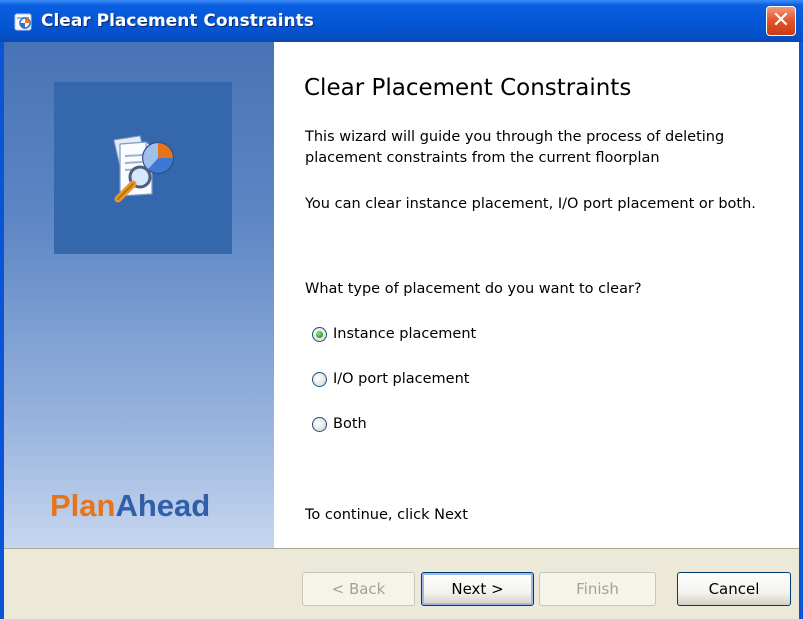 Image resolution: width=803 pixels, height=619 pixels. I want to click on wizard-document-magnifier-icon, so click(143, 169).